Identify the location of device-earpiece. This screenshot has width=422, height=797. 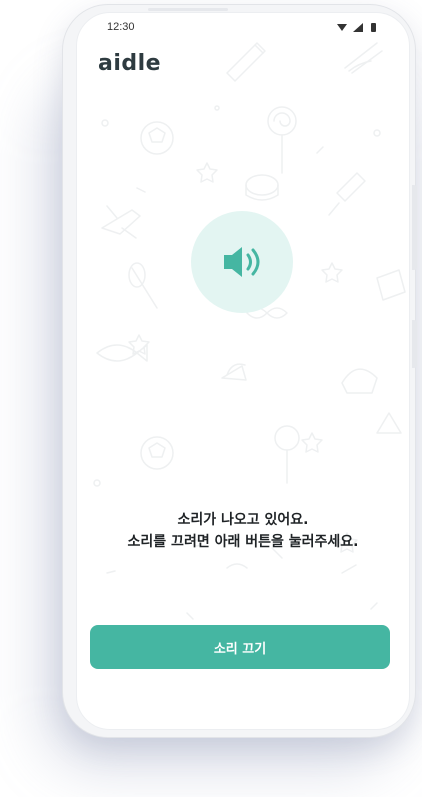
(188, 9).